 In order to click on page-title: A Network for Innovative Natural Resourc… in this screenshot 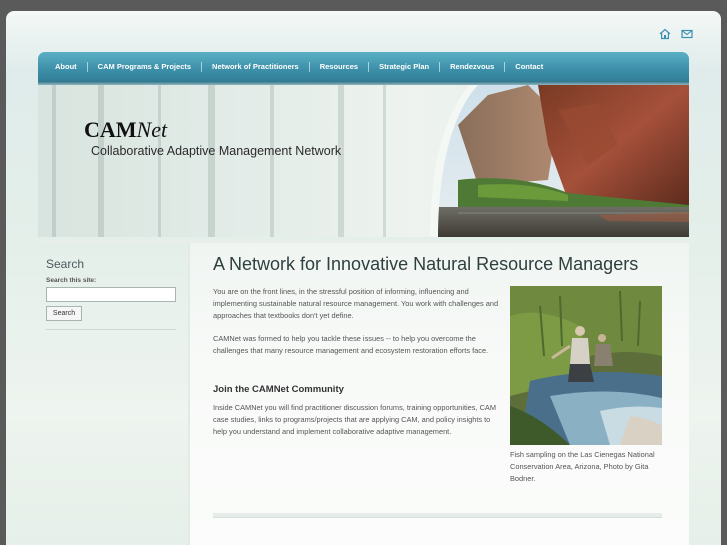, I will do `click(426, 264)`.